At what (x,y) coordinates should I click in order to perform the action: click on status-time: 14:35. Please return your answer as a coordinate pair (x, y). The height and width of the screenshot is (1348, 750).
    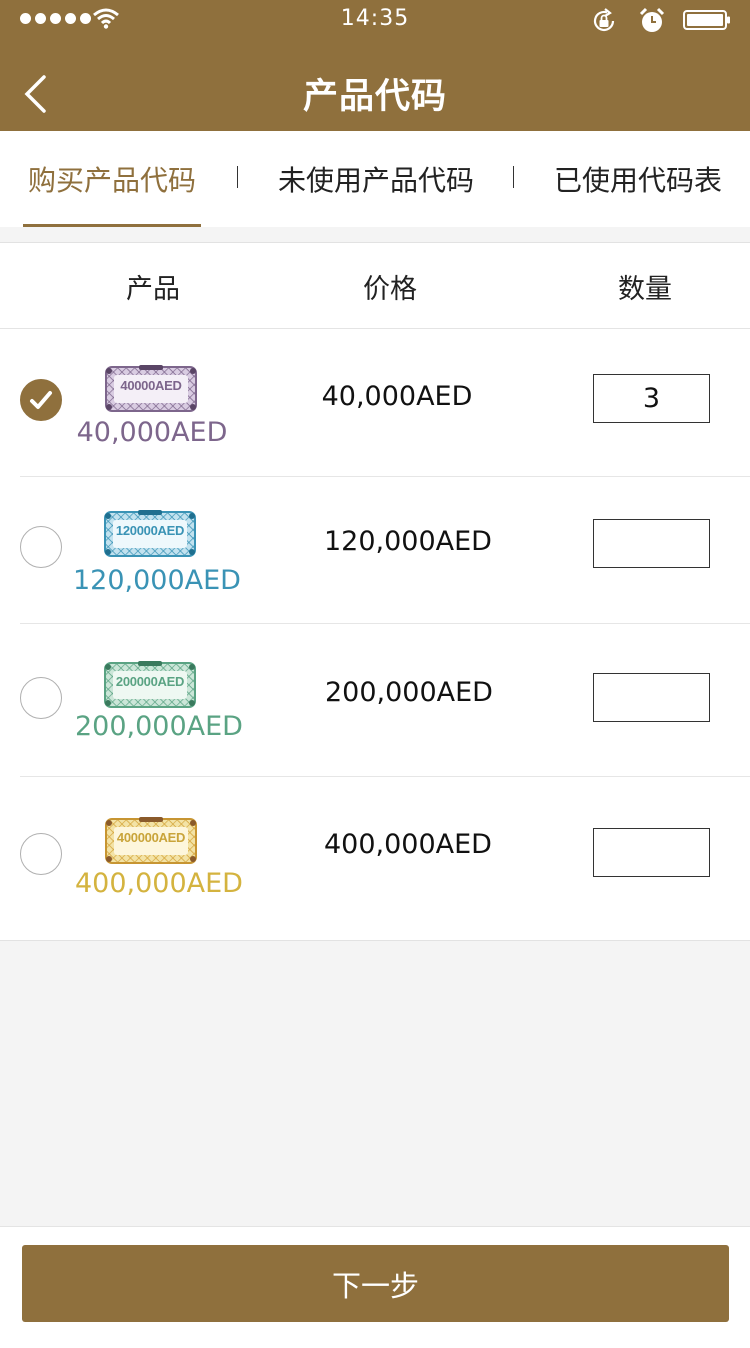
    Looking at the image, I should click on (375, 18).